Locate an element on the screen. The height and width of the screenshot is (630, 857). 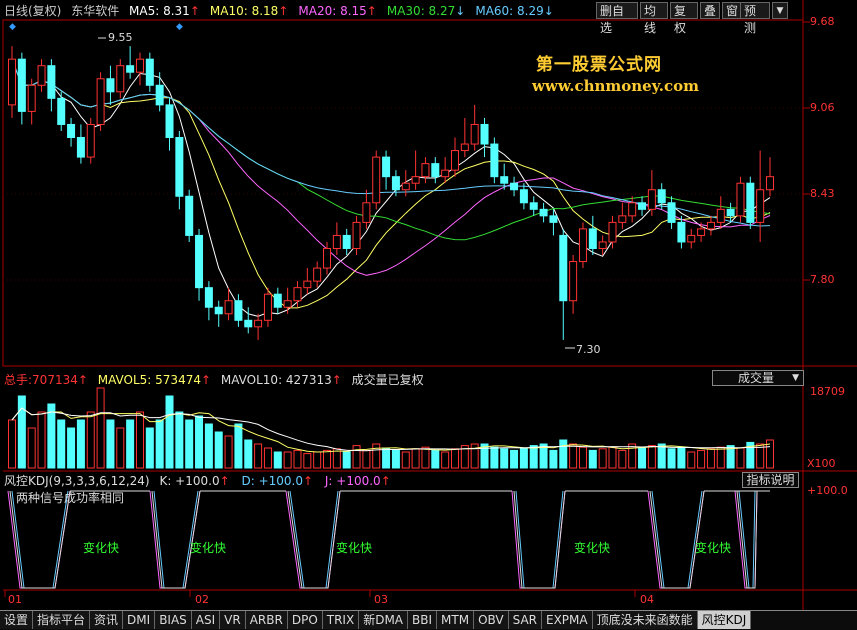
price-axis-label: 9.68 is located at coordinates (822, 21).